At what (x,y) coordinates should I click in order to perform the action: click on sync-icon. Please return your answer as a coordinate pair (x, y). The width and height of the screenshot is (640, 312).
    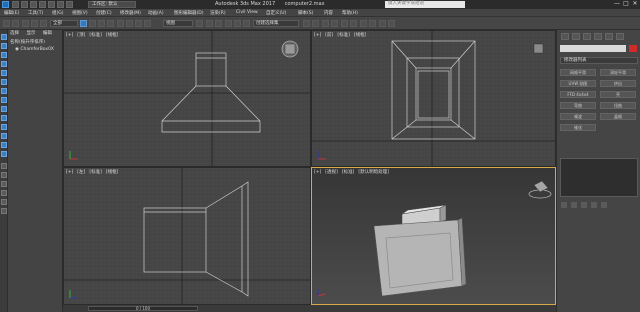
    Looking at the image, I should click on (4, 193).